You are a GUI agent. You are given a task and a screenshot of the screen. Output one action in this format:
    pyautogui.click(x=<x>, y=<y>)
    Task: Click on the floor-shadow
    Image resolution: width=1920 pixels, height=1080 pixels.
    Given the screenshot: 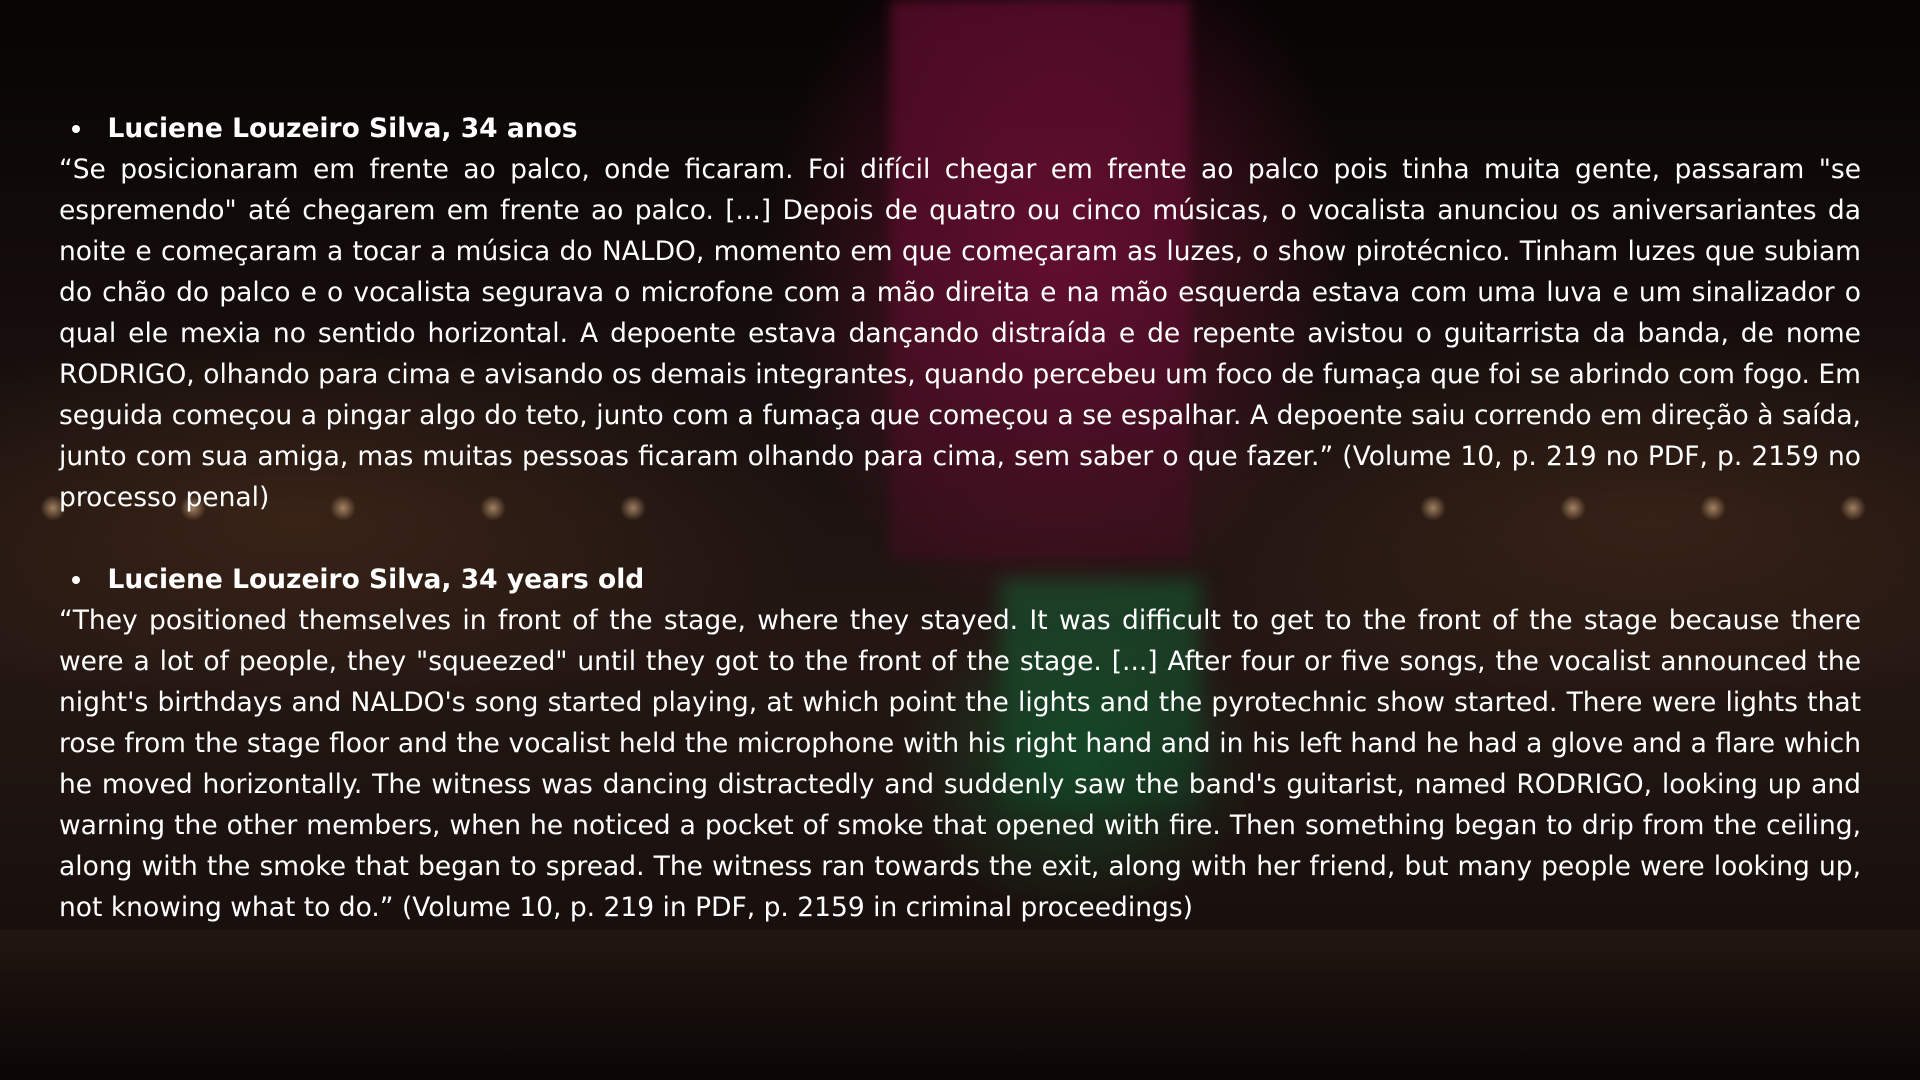 What is the action you would take?
    pyautogui.click(x=960, y=1005)
    